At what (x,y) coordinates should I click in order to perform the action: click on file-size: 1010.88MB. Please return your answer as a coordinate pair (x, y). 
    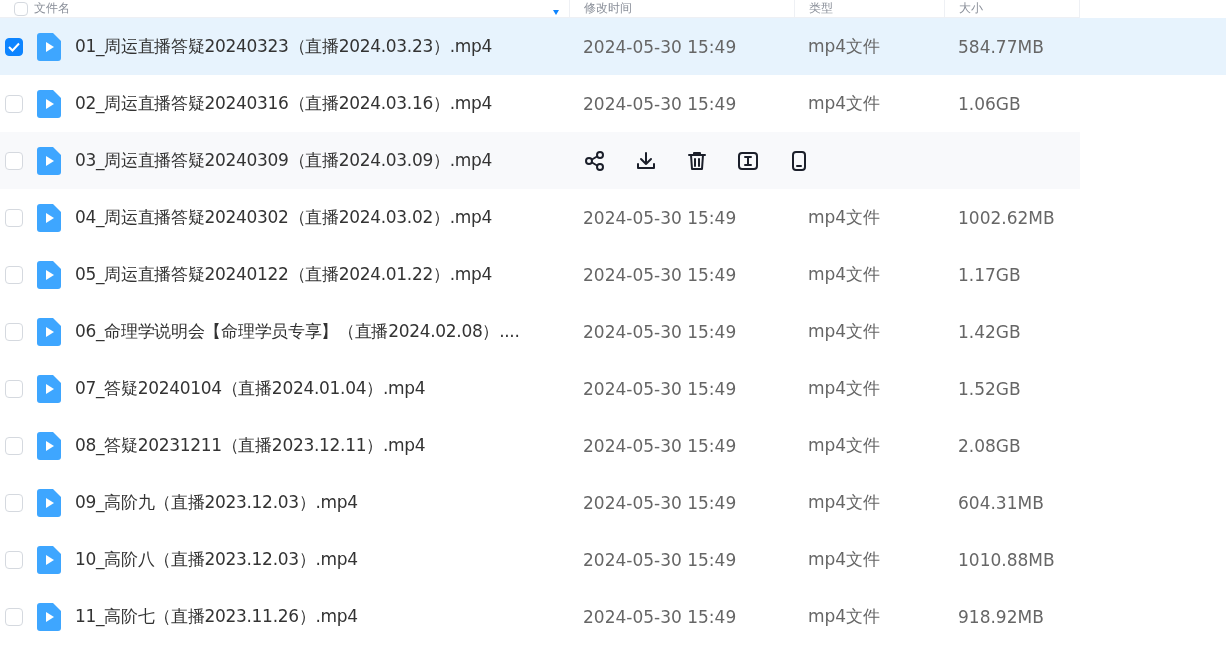
    Looking at the image, I should click on (1006, 559).